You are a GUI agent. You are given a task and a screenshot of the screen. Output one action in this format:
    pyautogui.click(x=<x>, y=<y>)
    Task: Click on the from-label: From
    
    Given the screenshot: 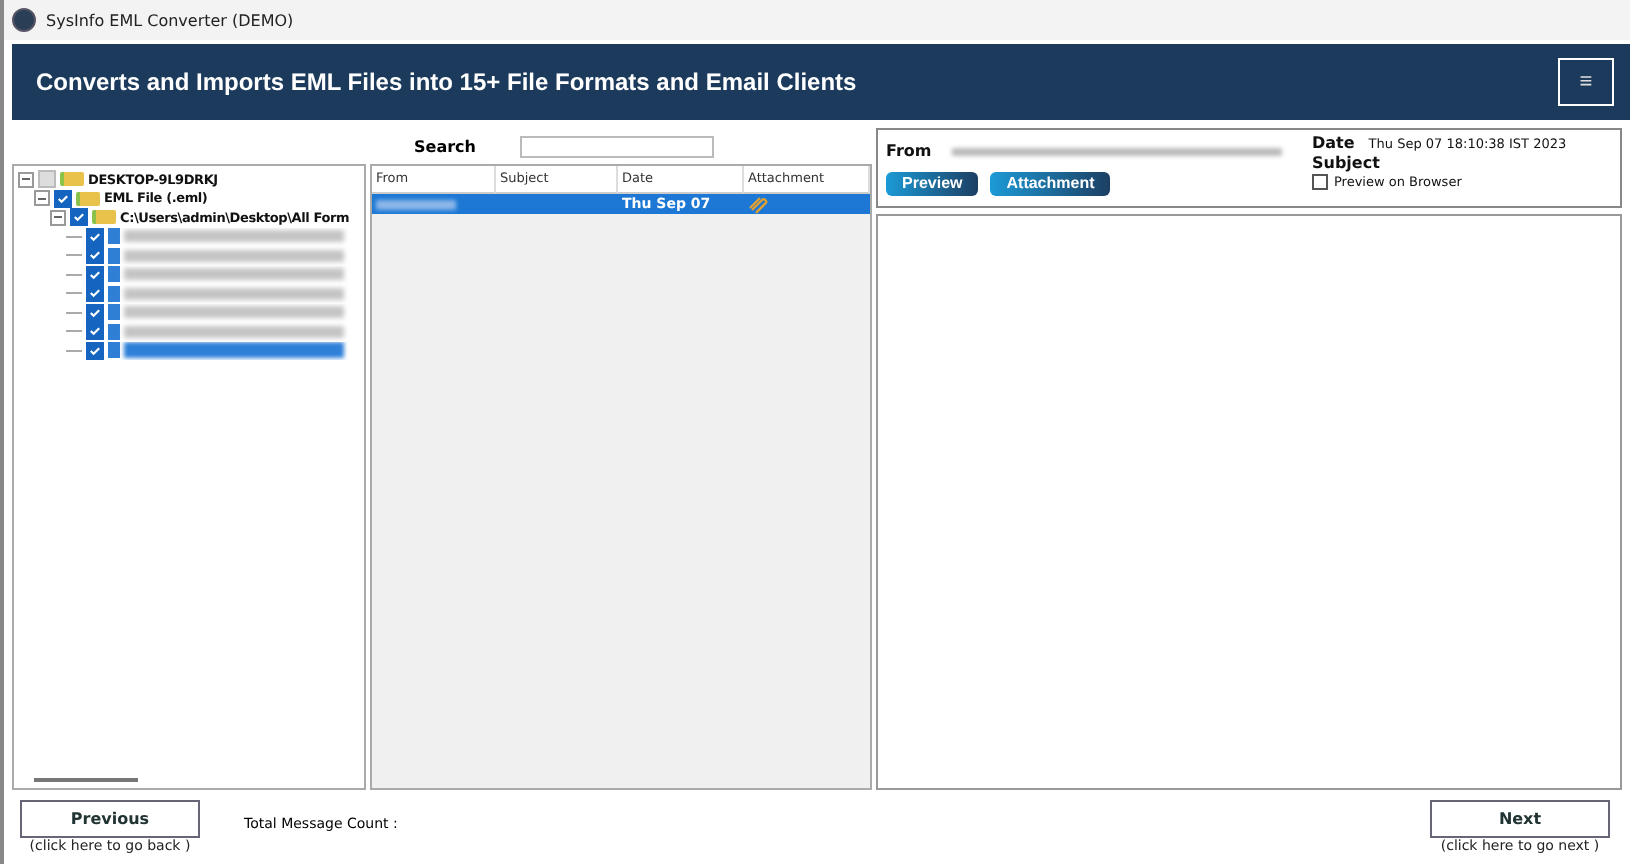 What is the action you would take?
    pyautogui.click(x=909, y=151)
    